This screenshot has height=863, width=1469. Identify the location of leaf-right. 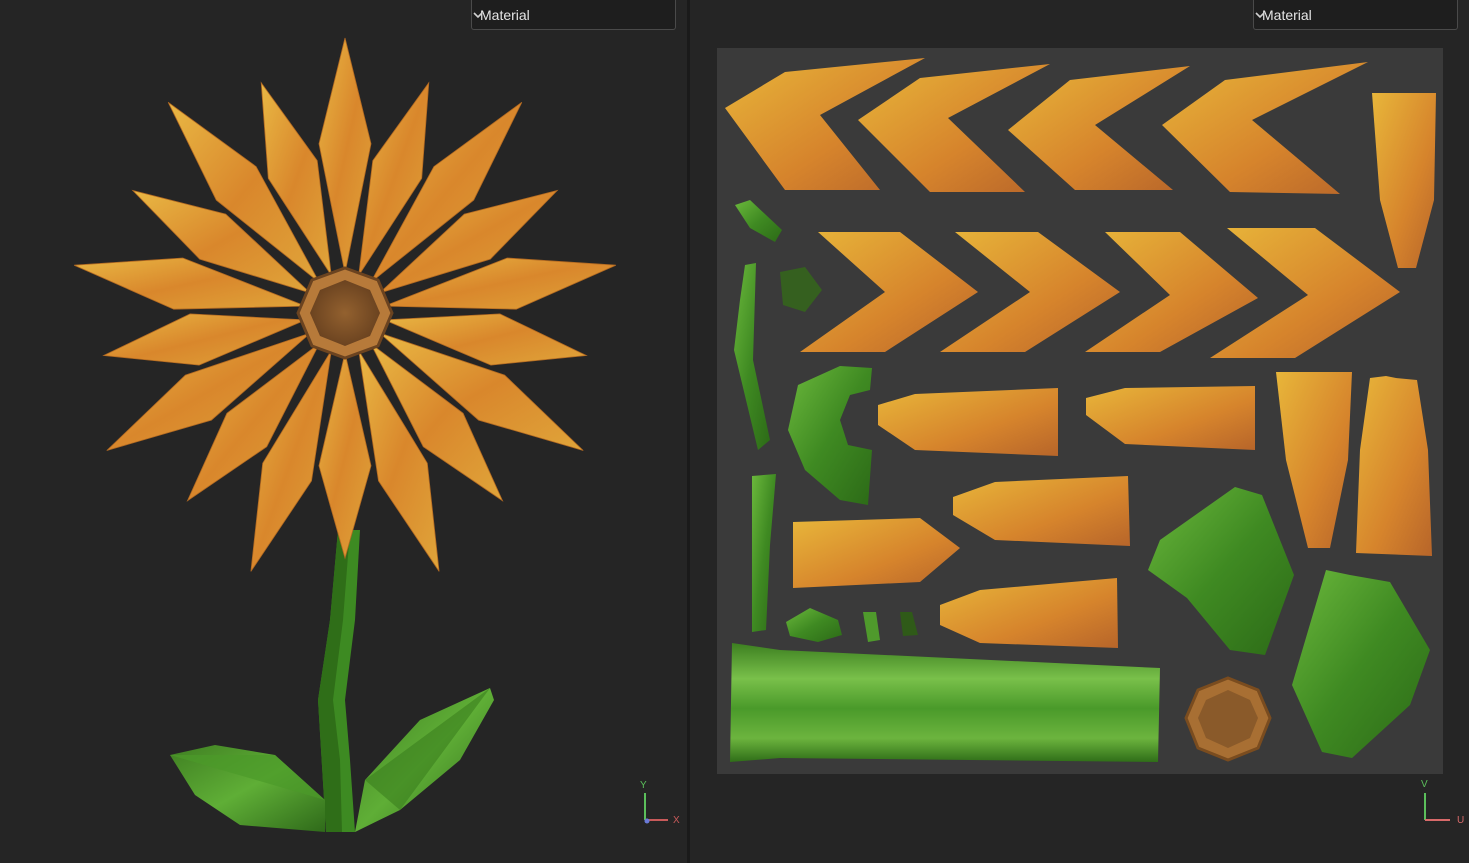
(424, 760).